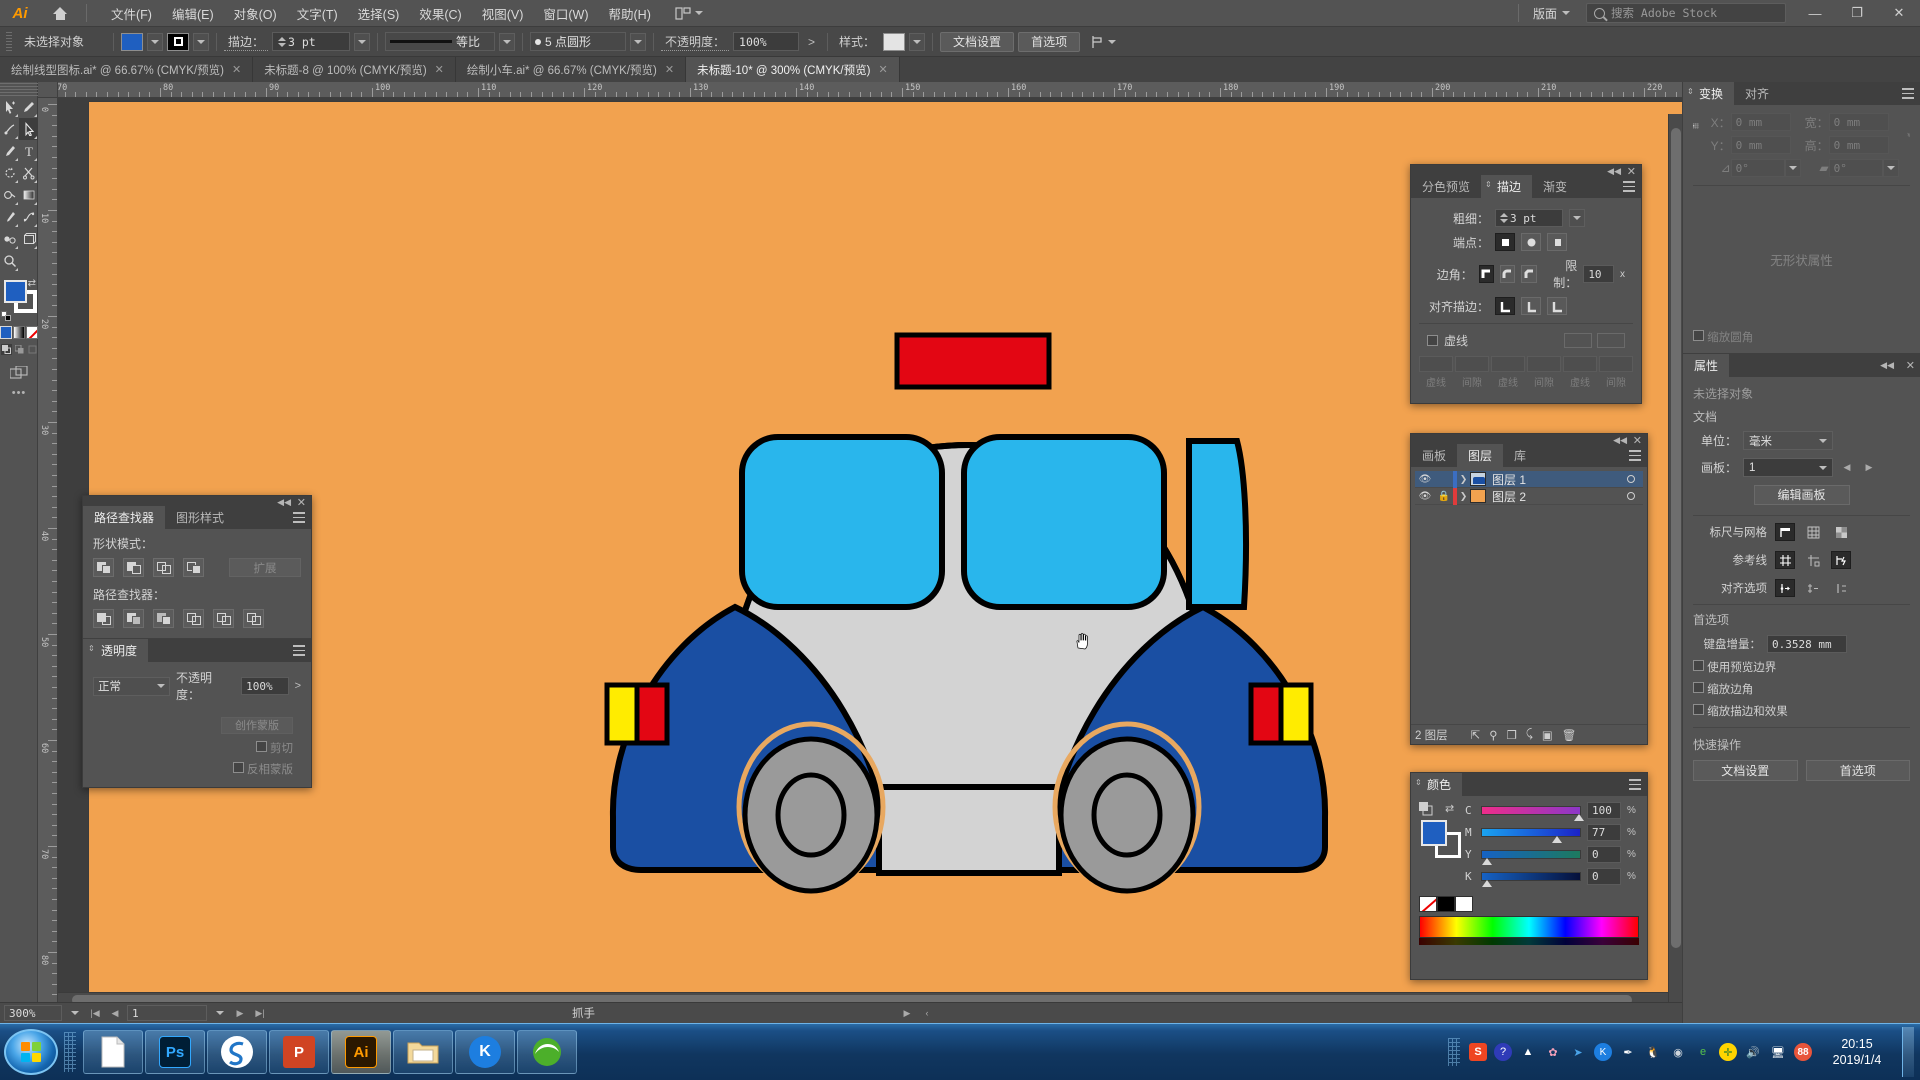 The image size is (1920, 1080). I want to click on create-sublayer-icon: ❐, so click(1512, 735).